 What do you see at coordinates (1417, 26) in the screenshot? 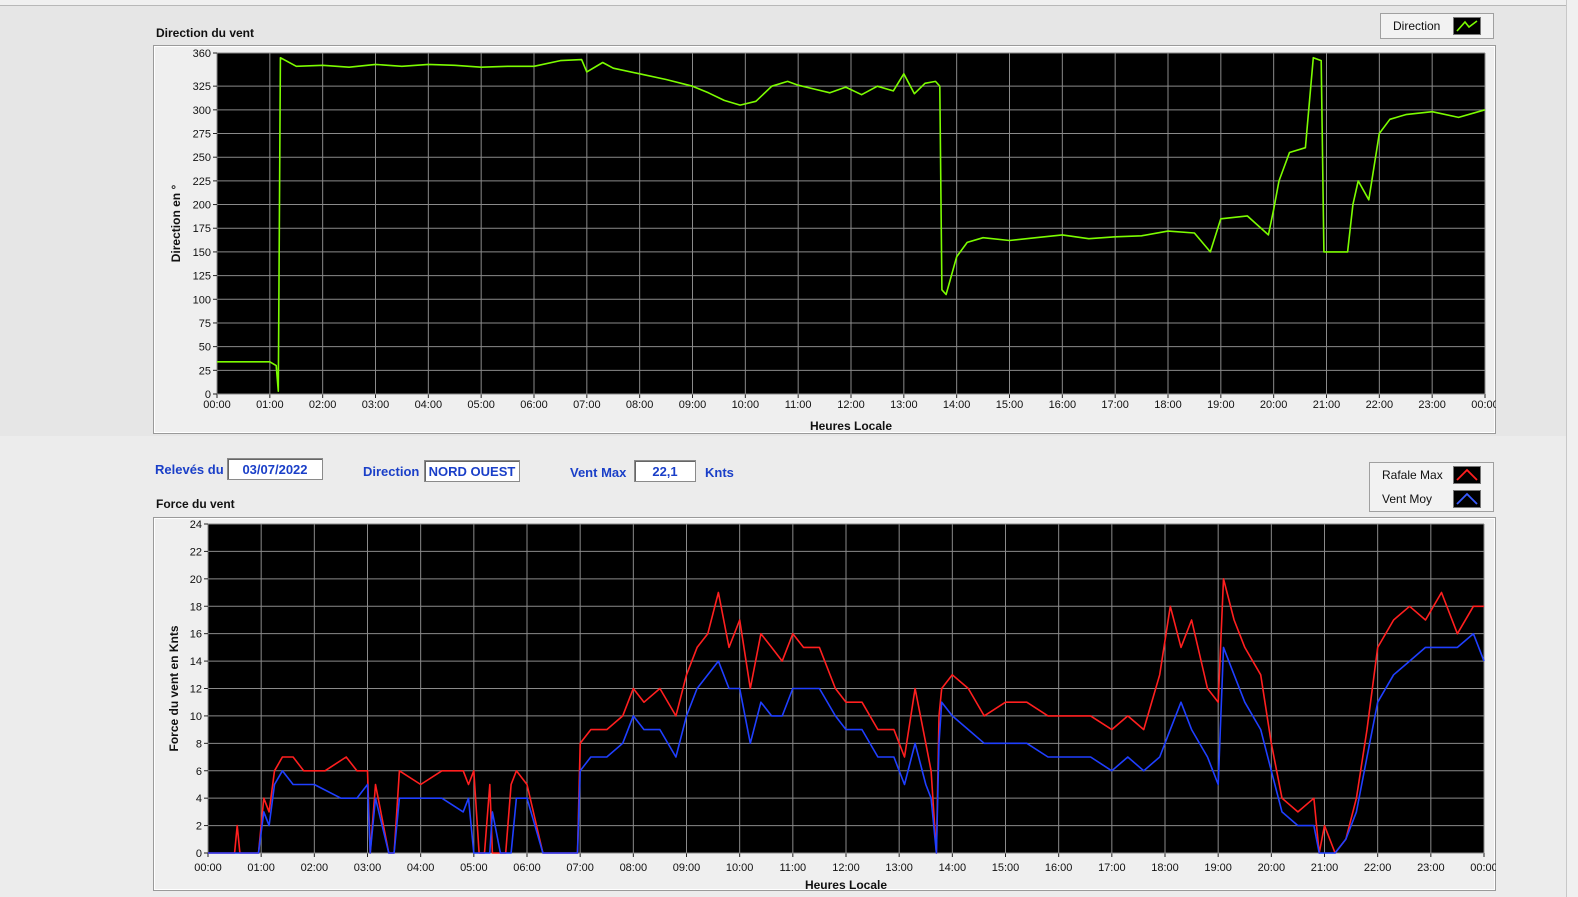
I see `legend-label-direction: Direction` at bounding box center [1417, 26].